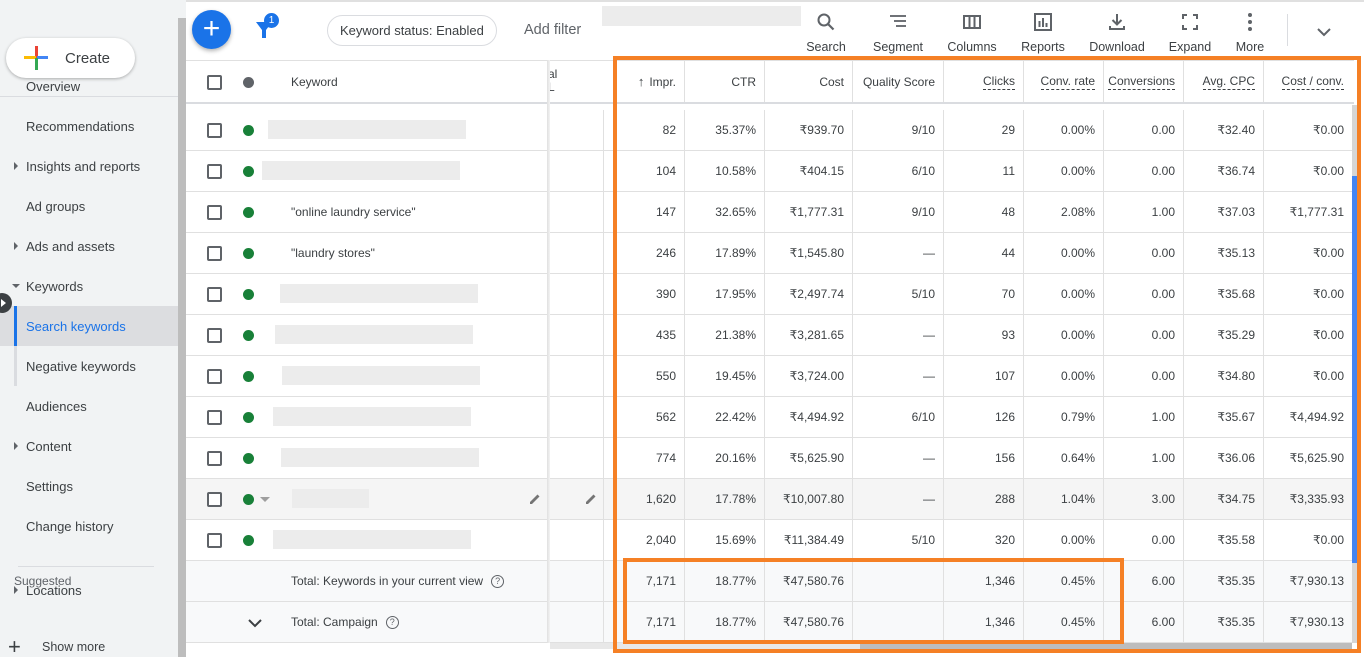  What do you see at coordinates (724, 81) in the screenshot?
I see `header-ctr: CTR` at bounding box center [724, 81].